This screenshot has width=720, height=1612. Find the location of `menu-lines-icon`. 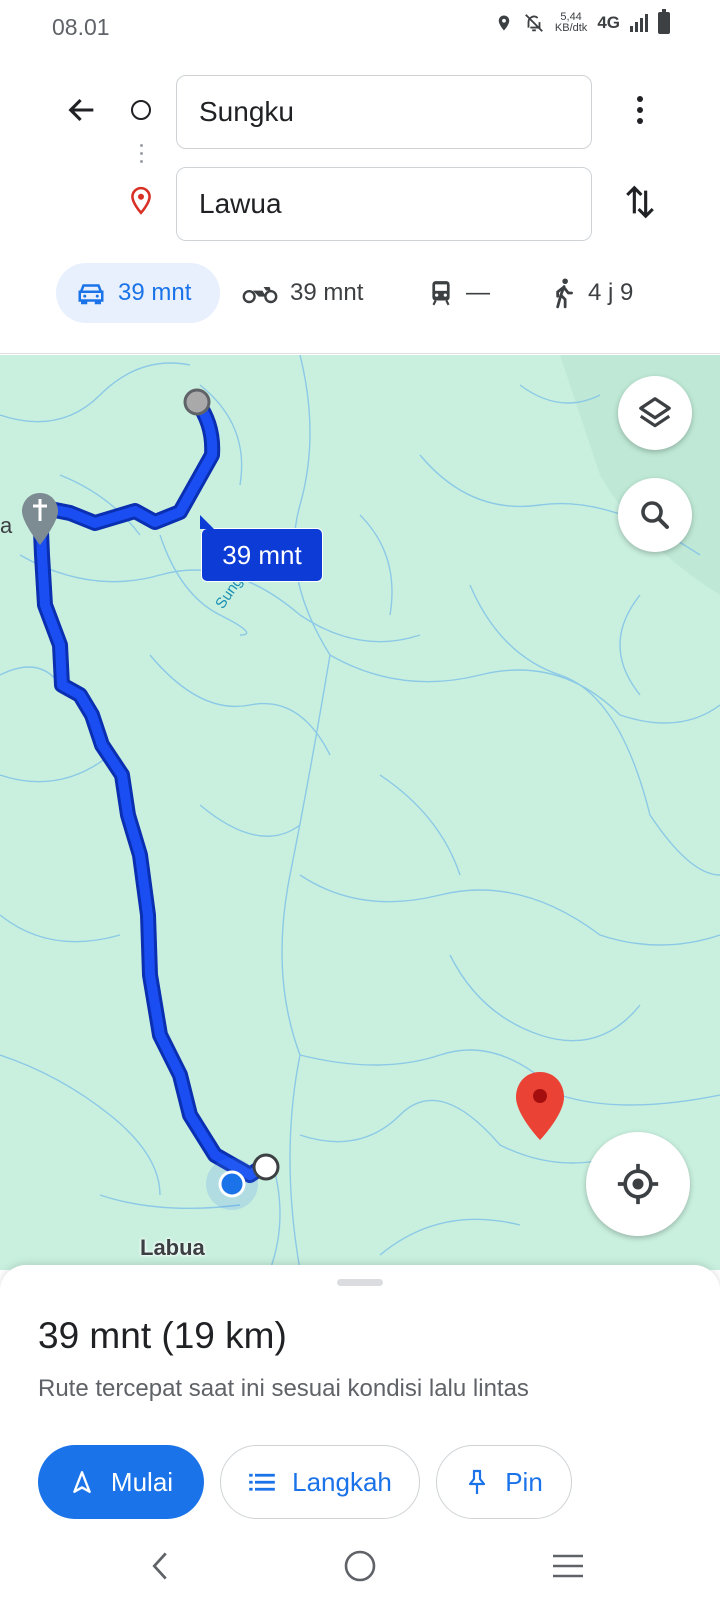

menu-lines-icon is located at coordinates (568, 1566).